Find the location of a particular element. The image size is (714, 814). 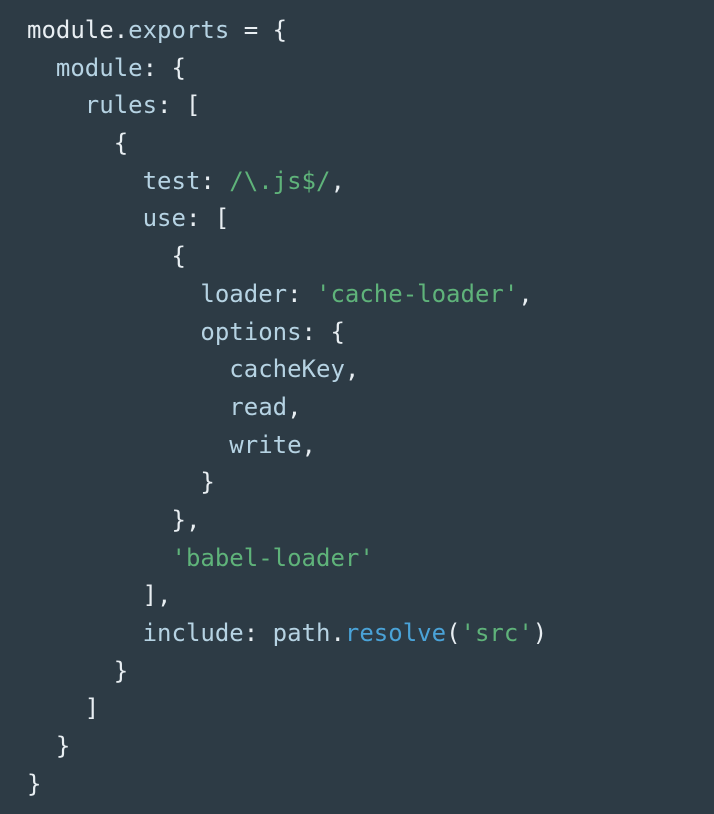

code-line: 'babel-loader' is located at coordinates (287, 559).